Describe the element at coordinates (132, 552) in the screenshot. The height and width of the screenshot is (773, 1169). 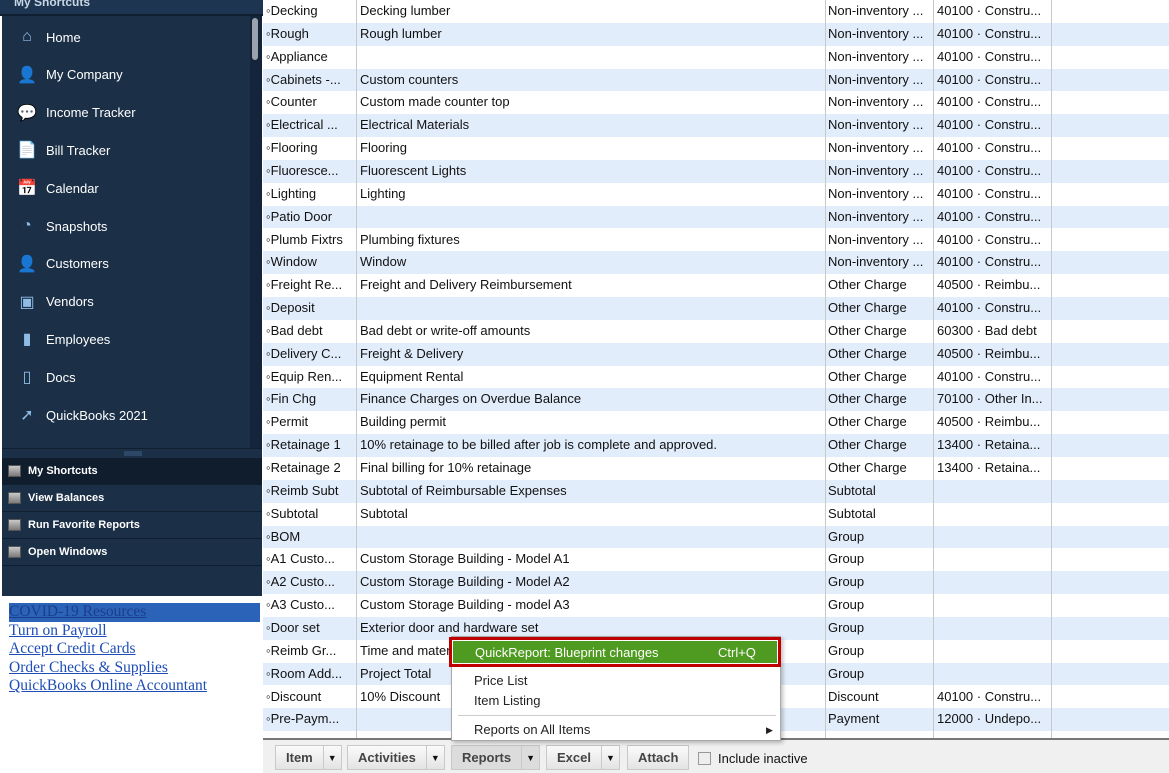
I see `panel-open-windows: Open Windows` at that location.